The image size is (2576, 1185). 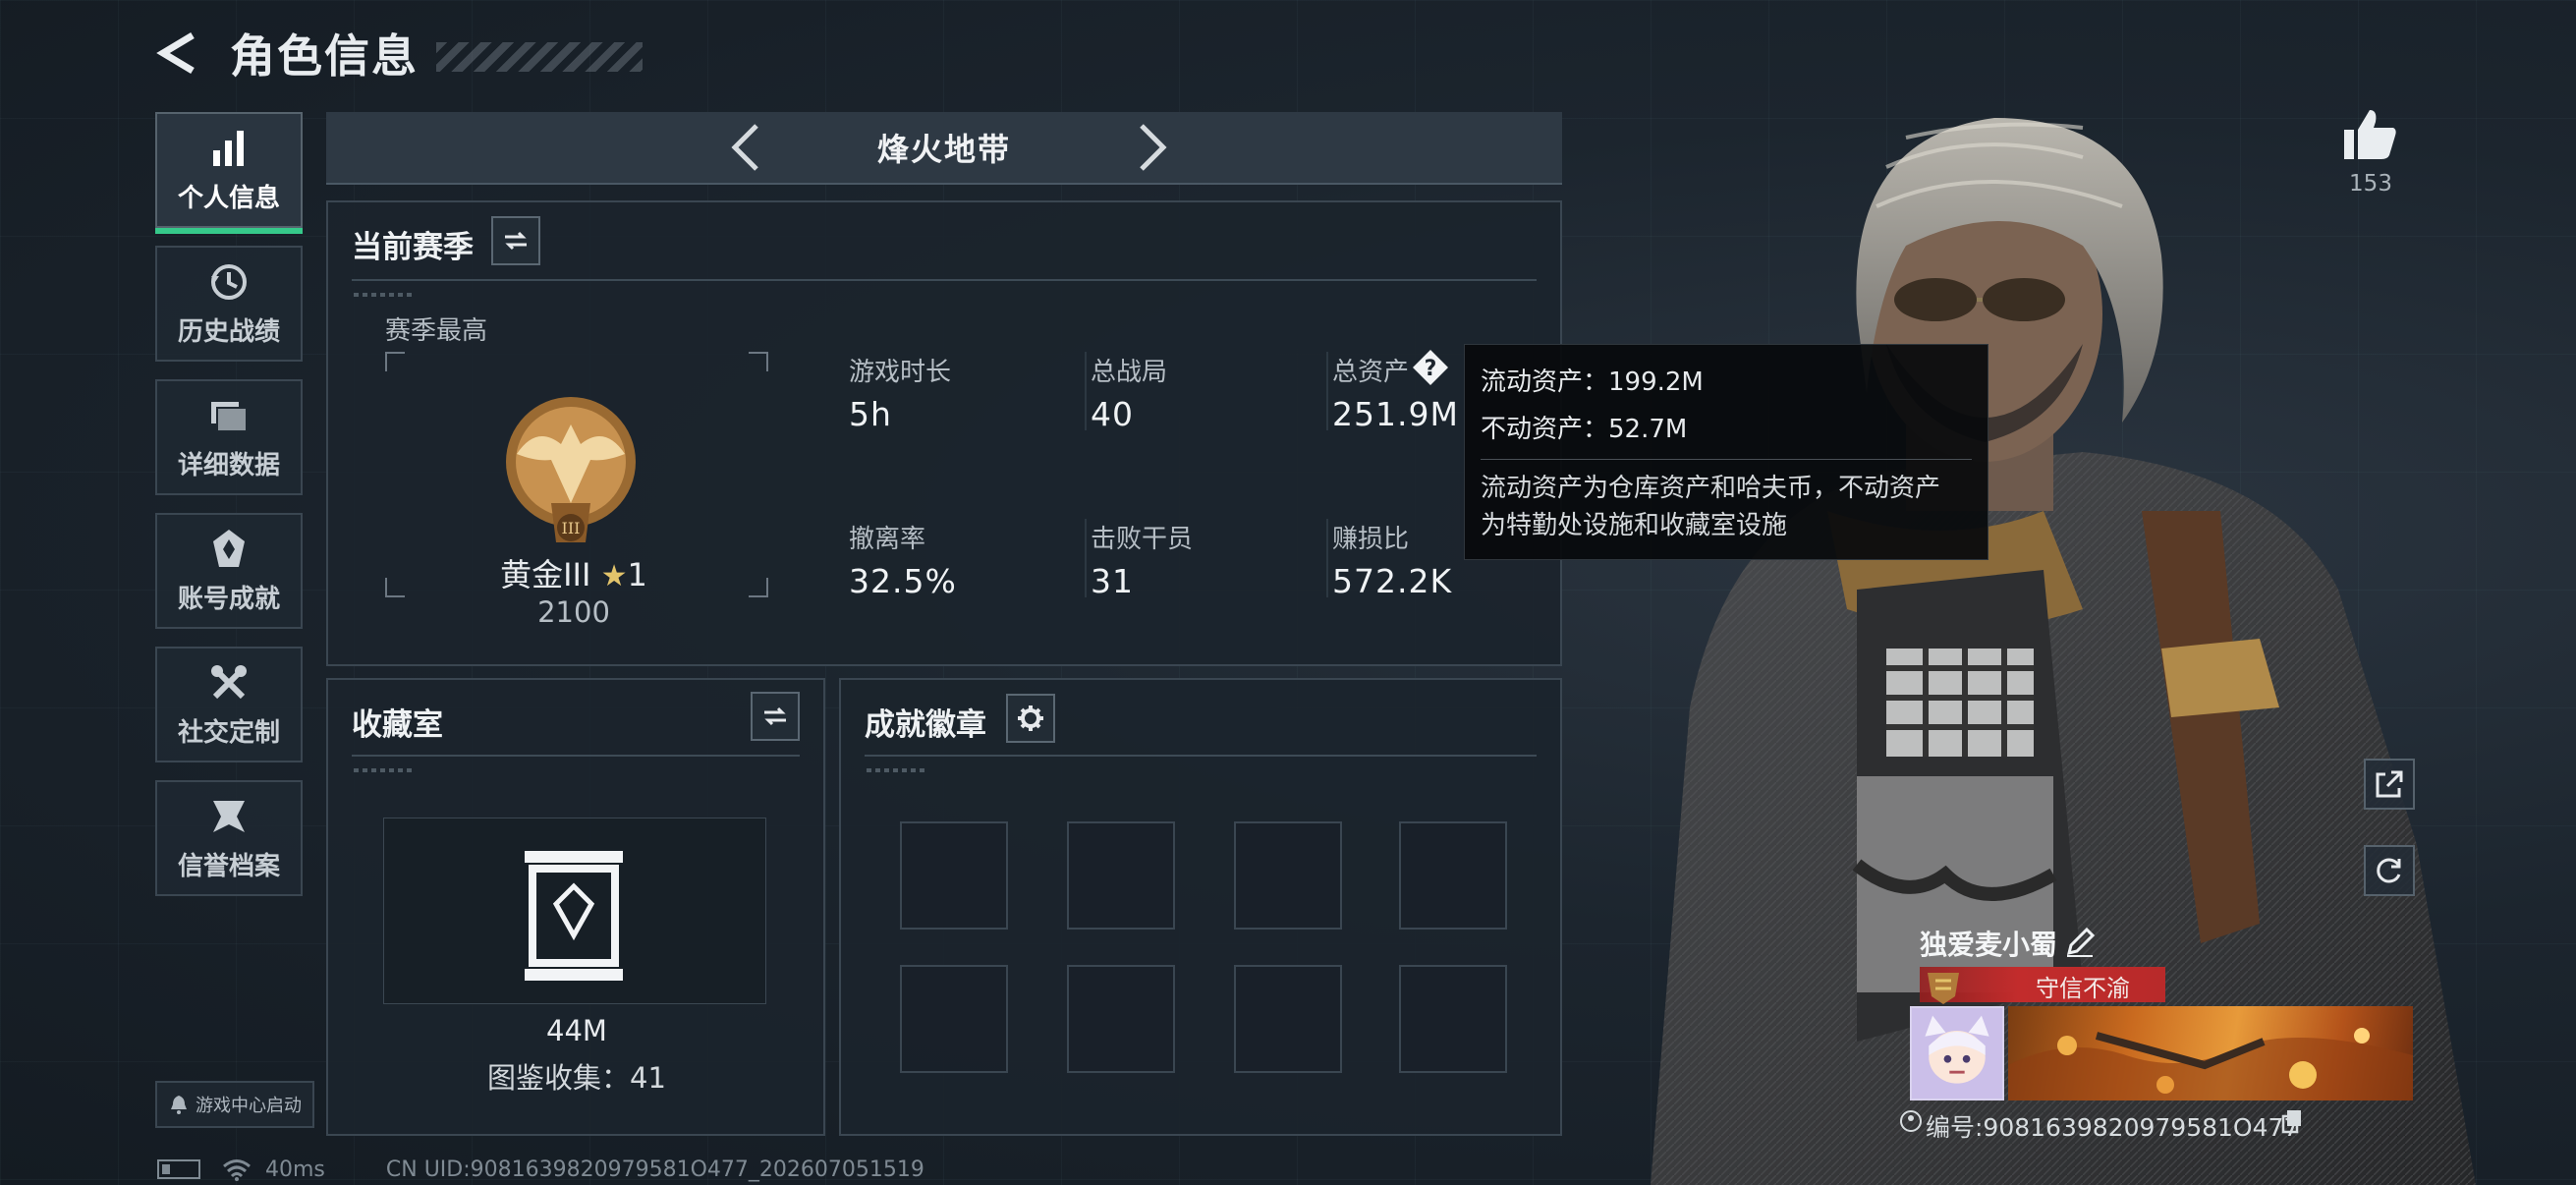 What do you see at coordinates (229, 816) in the screenshot?
I see `reputation-icon` at bounding box center [229, 816].